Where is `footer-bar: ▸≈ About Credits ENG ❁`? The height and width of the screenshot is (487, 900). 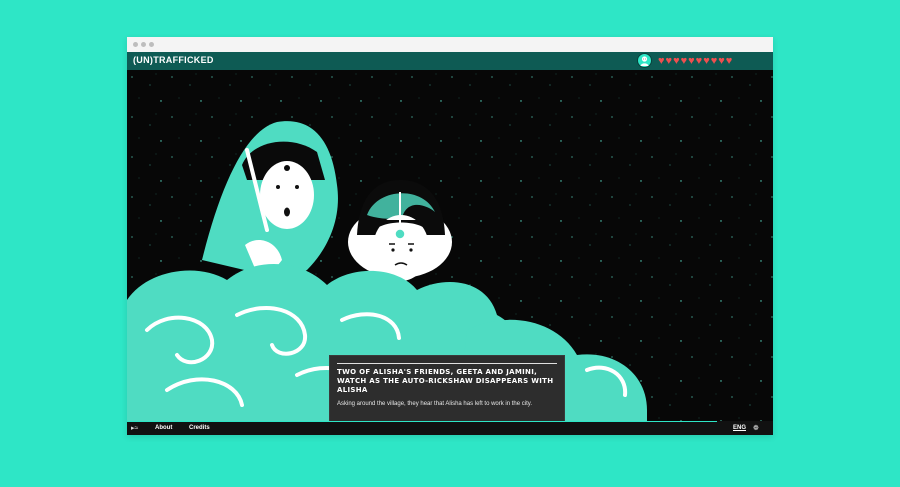
footer-bar: ▸≈ About Credits ENG ❁ is located at coordinates (450, 428).